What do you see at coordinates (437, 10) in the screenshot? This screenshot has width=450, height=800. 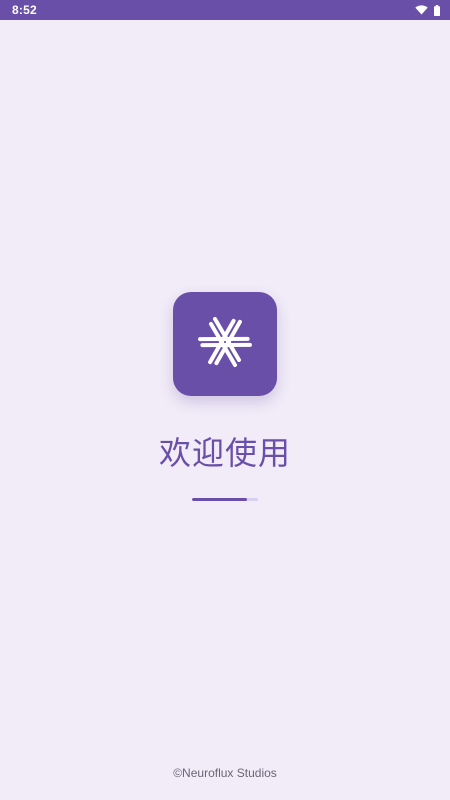 I see `battery-icon` at bounding box center [437, 10].